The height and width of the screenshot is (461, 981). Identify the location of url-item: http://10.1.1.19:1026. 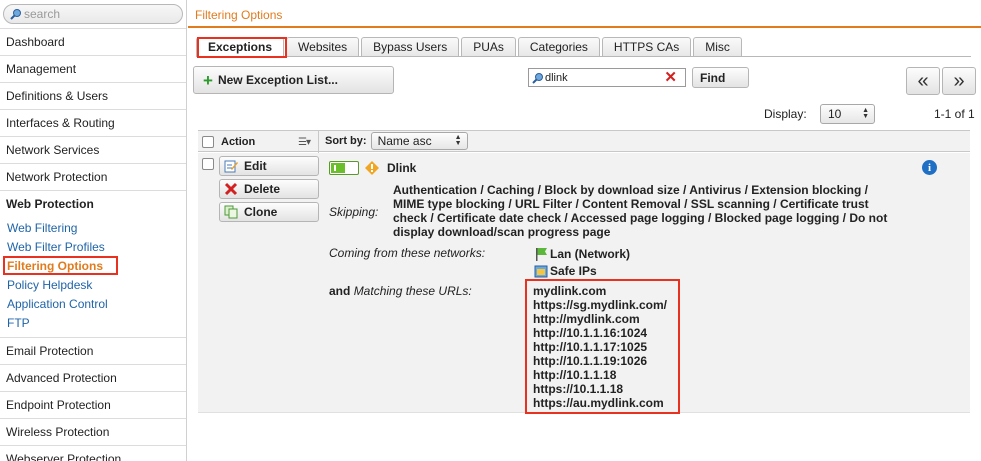
(590, 361).